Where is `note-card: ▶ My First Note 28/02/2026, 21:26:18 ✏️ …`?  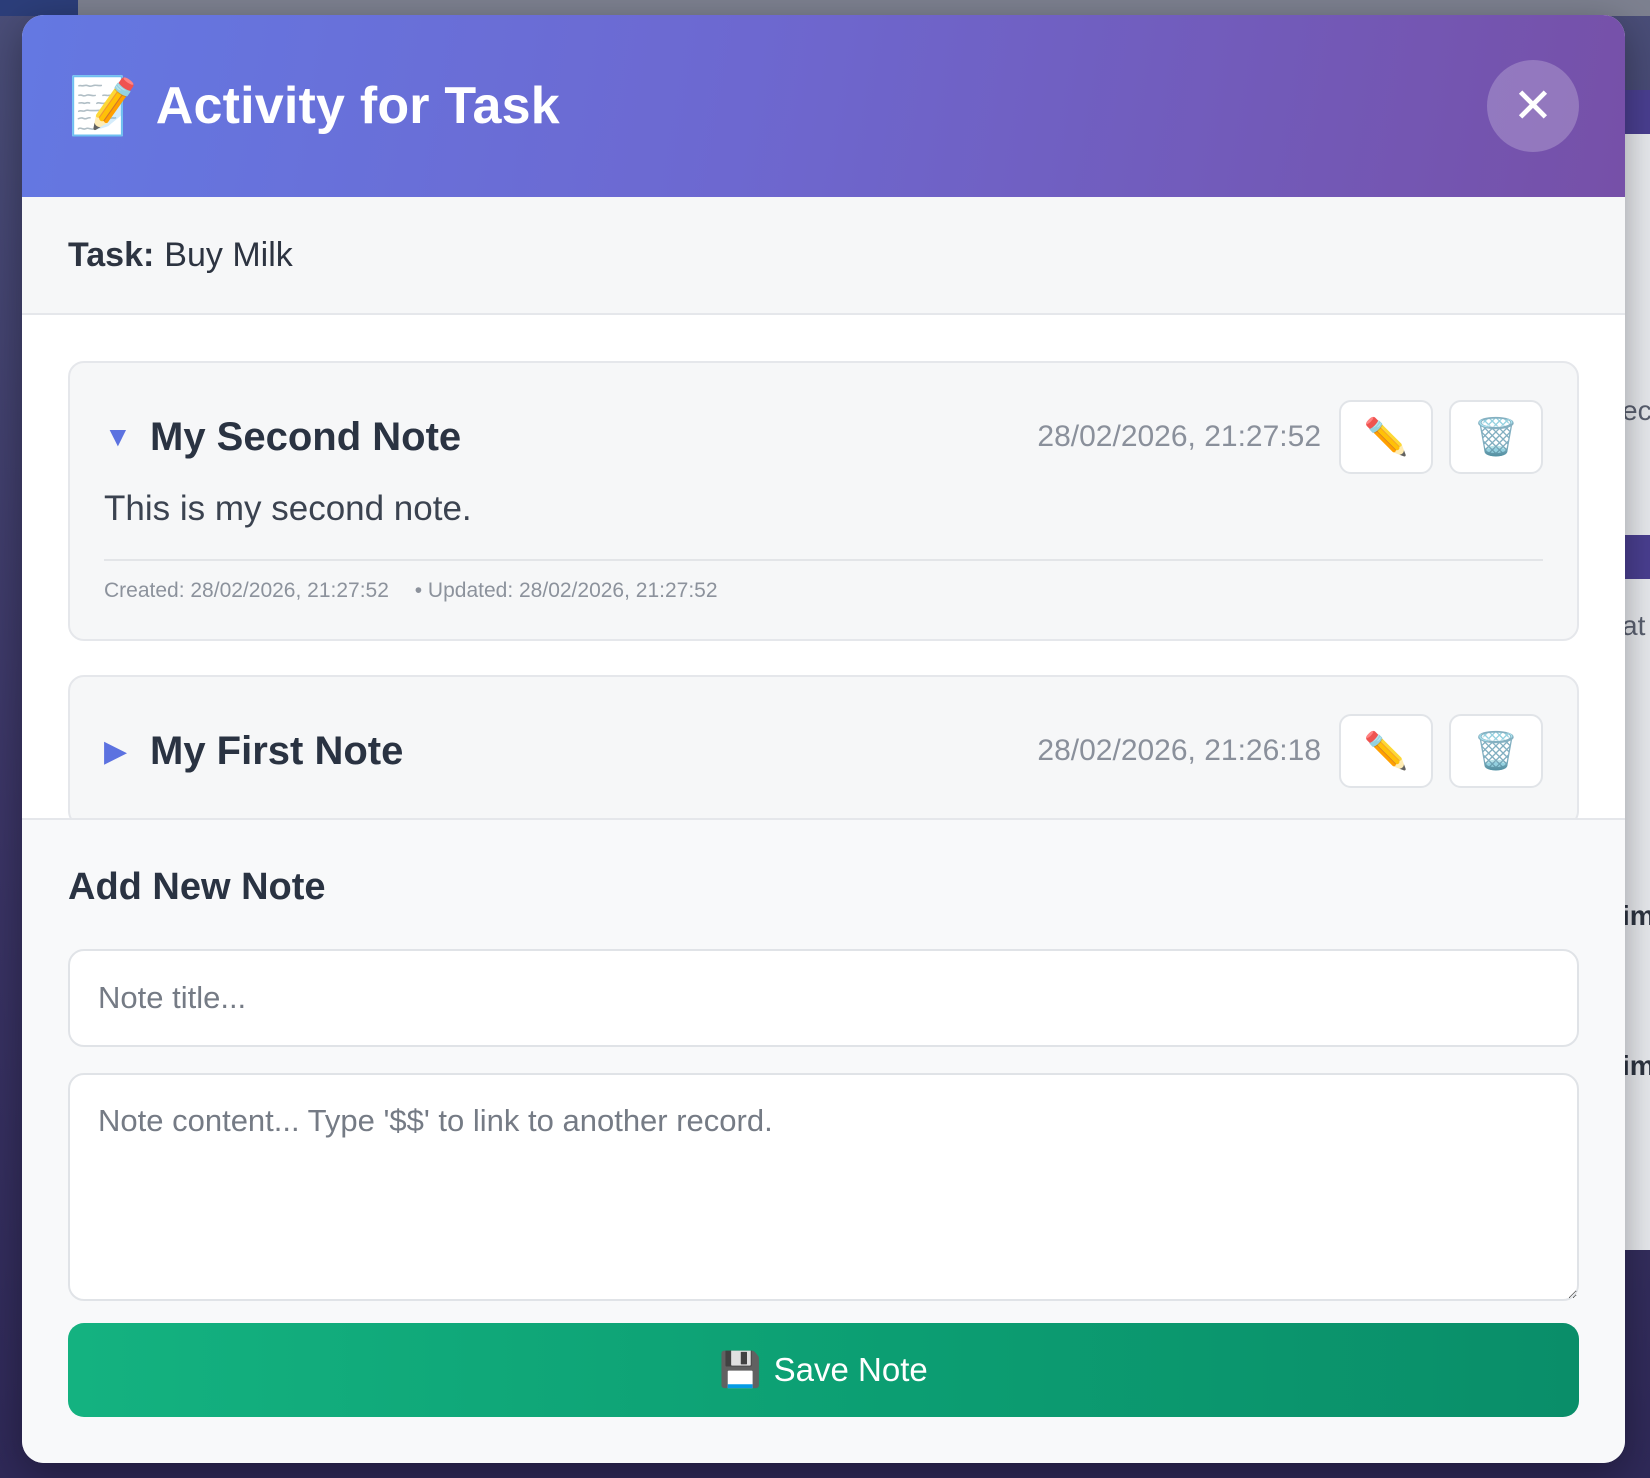
note-card: ▶ My First Note 28/02/2026, 21:26:18 ✏️ … is located at coordinates (823, 746).